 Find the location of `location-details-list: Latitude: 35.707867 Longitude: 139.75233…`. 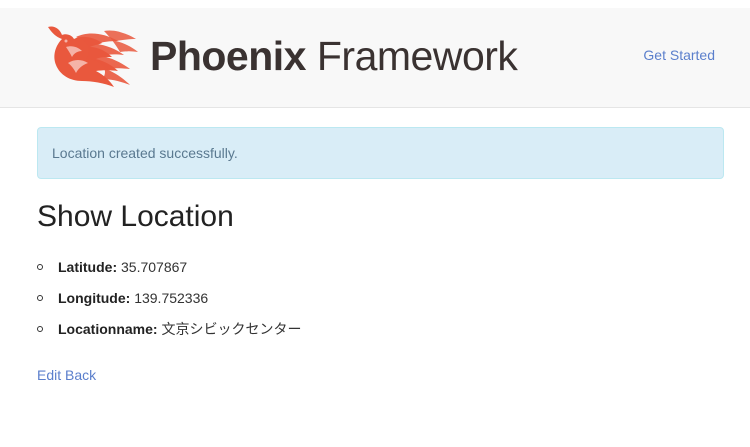

location-details-list: Latitude: 35.707867 Longitude: 139.75233… is located at coordinates (169, 301).